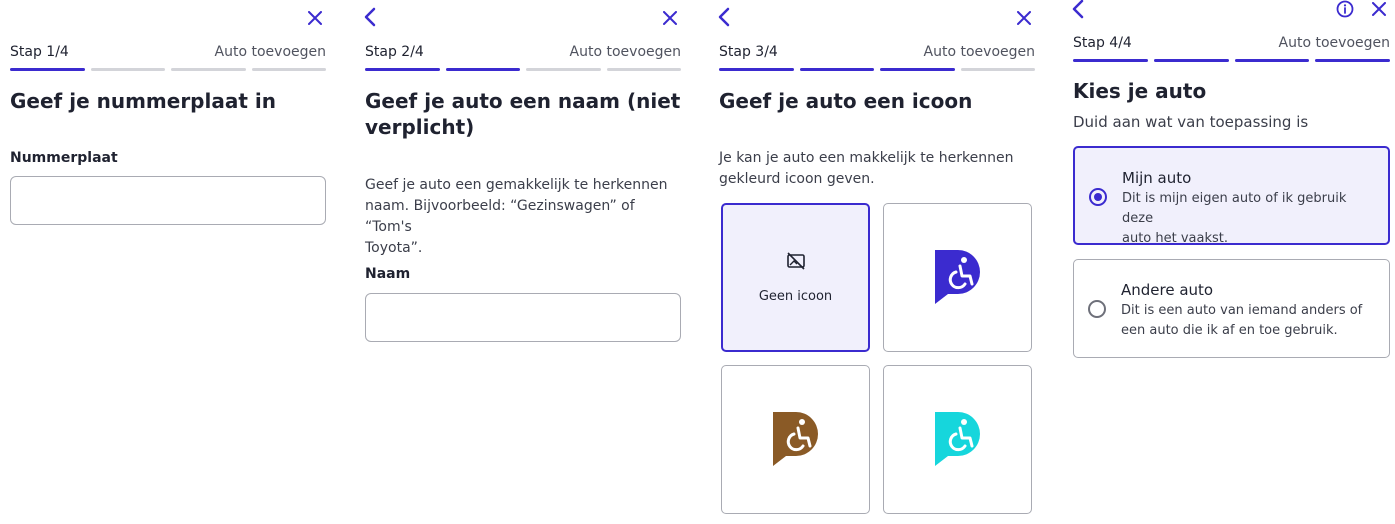 Image resolution: width=1395 pixels, height=524 pixels. What do you see at coordinates (394, 248) in the screenshot?
I see `description-line: Toyota”.` at bounding box center [394, 248].